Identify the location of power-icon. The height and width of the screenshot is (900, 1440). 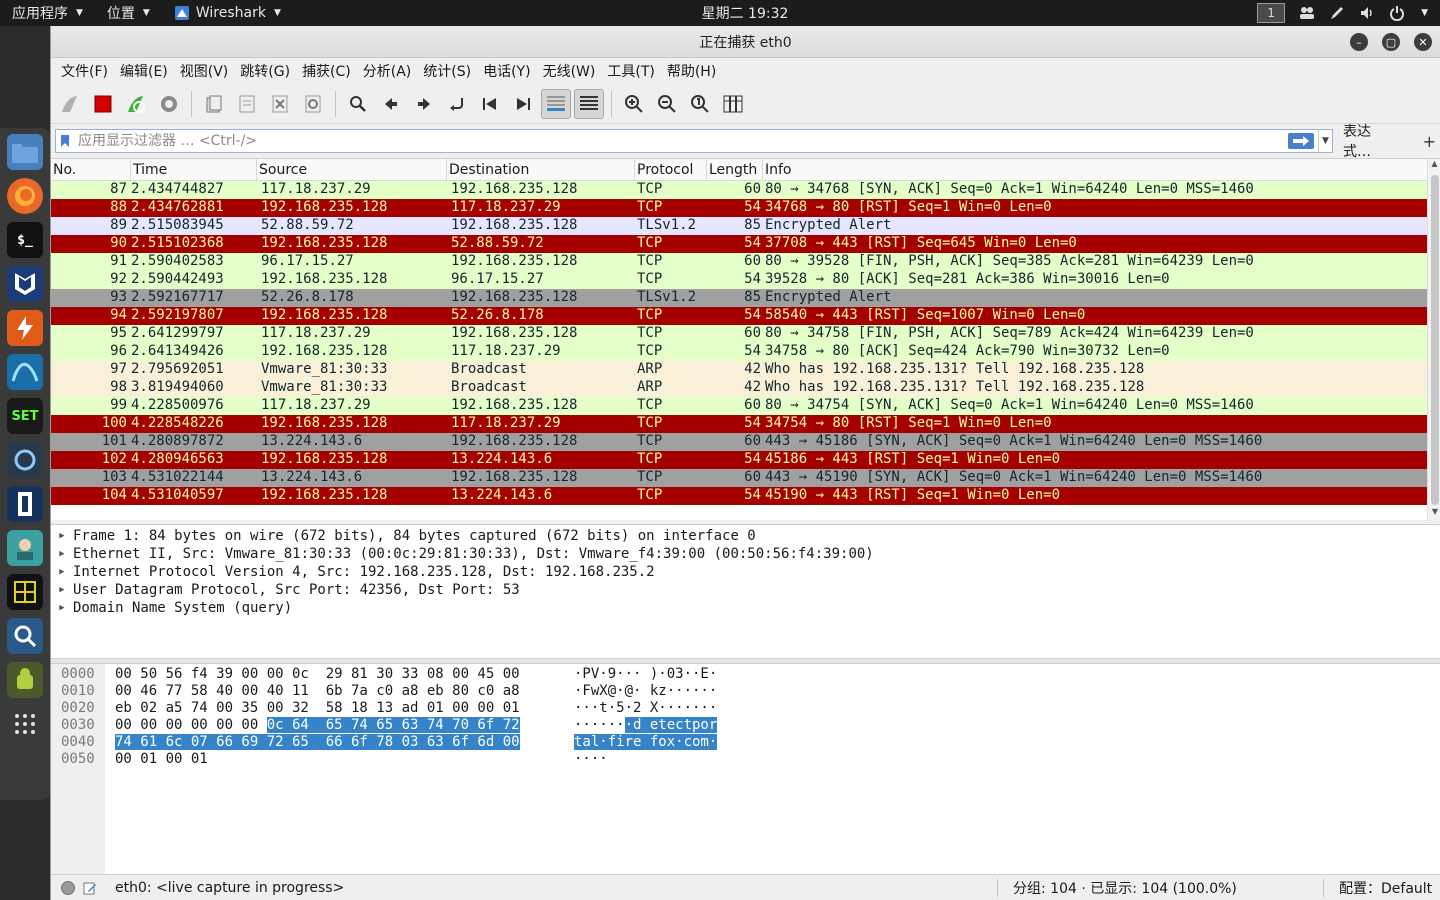
(1397, 13).